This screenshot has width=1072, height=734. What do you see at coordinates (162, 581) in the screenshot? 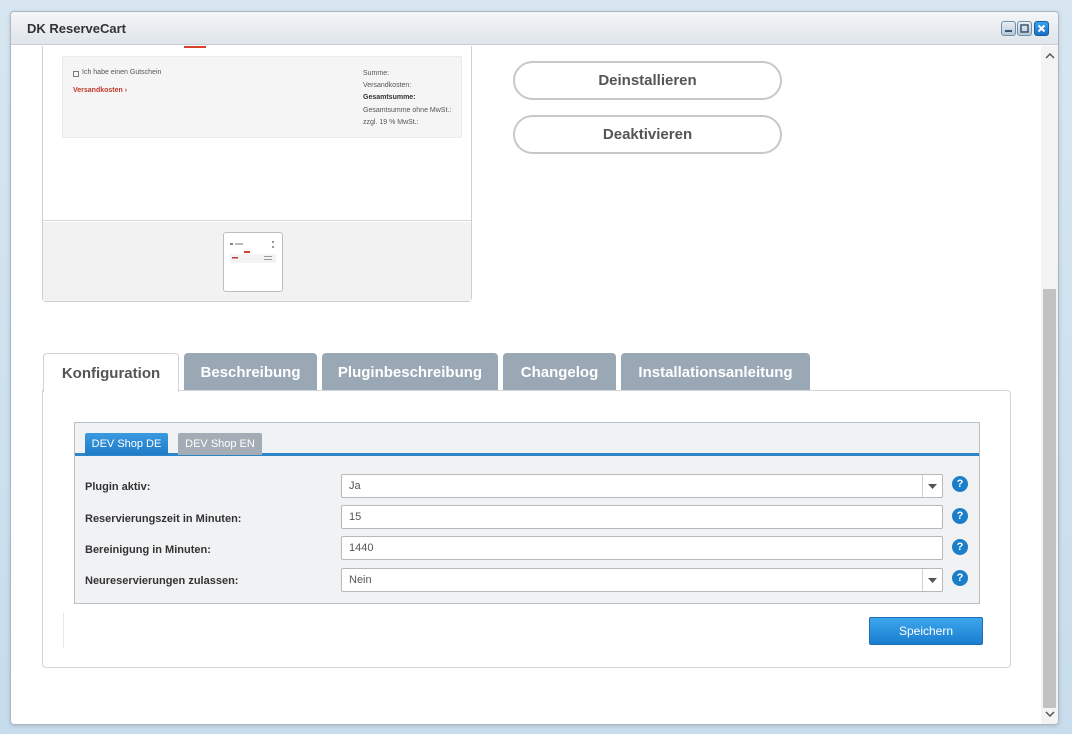
I see `rereservation-label: Neureservierungen zulassen:` at bounding box center [162, 581].